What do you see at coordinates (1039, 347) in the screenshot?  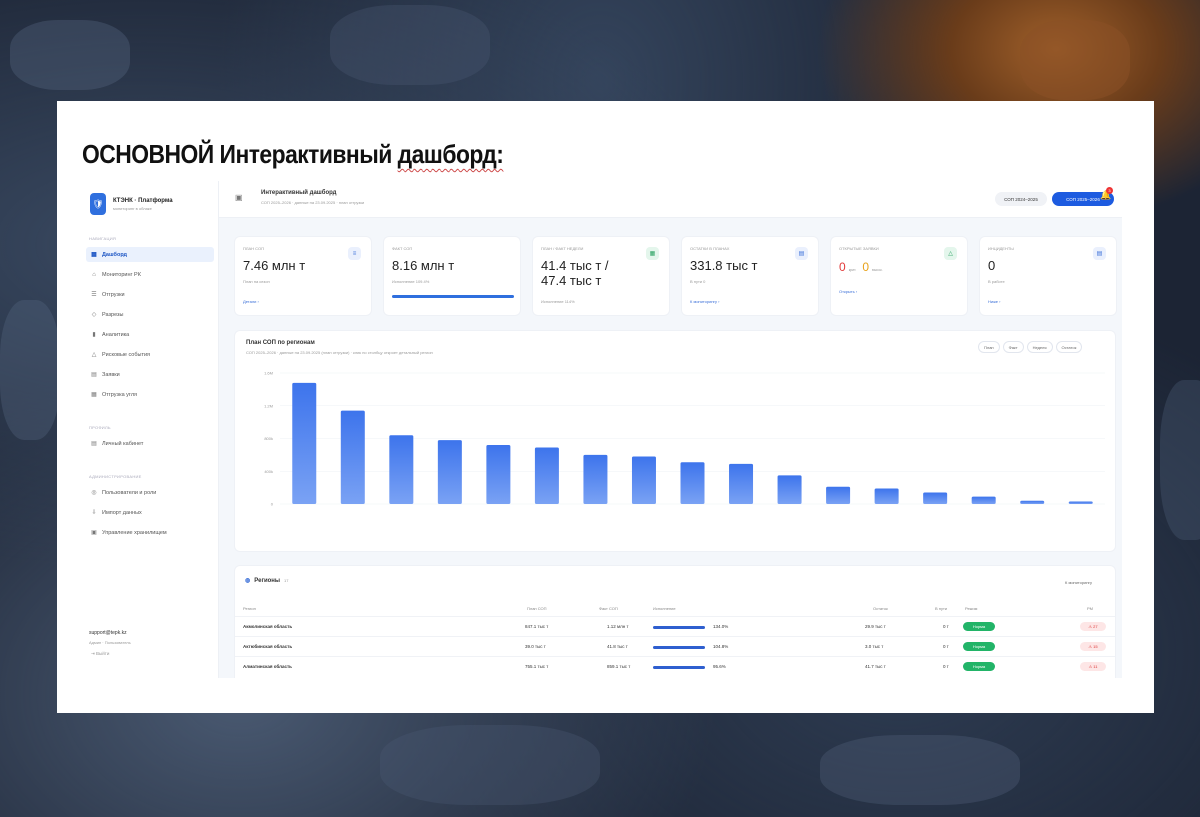 I see `chart-tab-week: Неделя` at bounding box center [1039, 347].